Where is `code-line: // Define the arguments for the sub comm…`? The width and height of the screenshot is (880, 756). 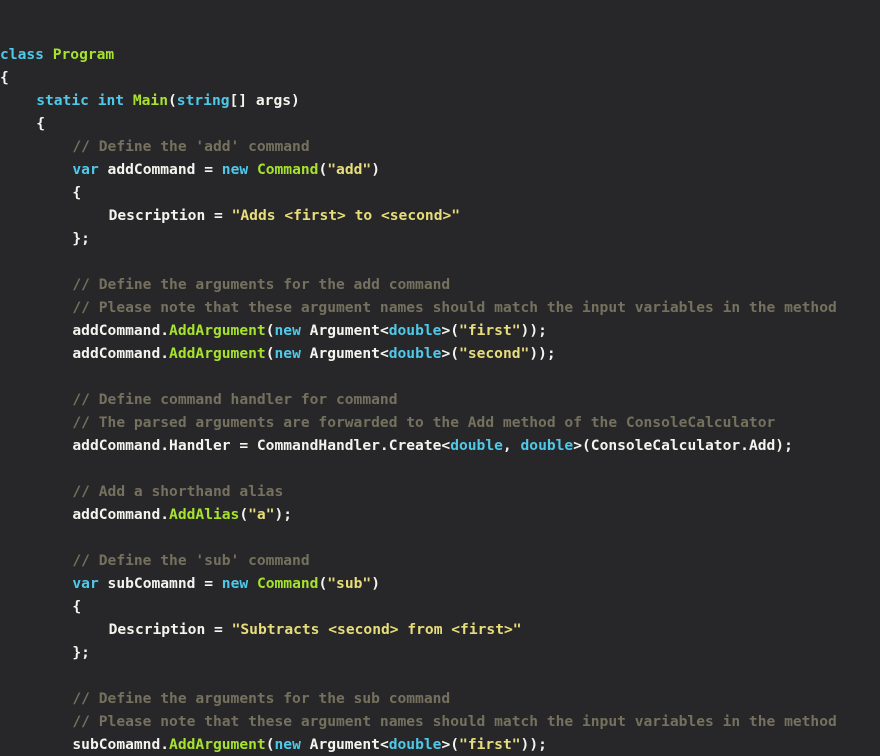
code-line: // Define the arguments for the sub comm… is located at coordinates (440, 698).